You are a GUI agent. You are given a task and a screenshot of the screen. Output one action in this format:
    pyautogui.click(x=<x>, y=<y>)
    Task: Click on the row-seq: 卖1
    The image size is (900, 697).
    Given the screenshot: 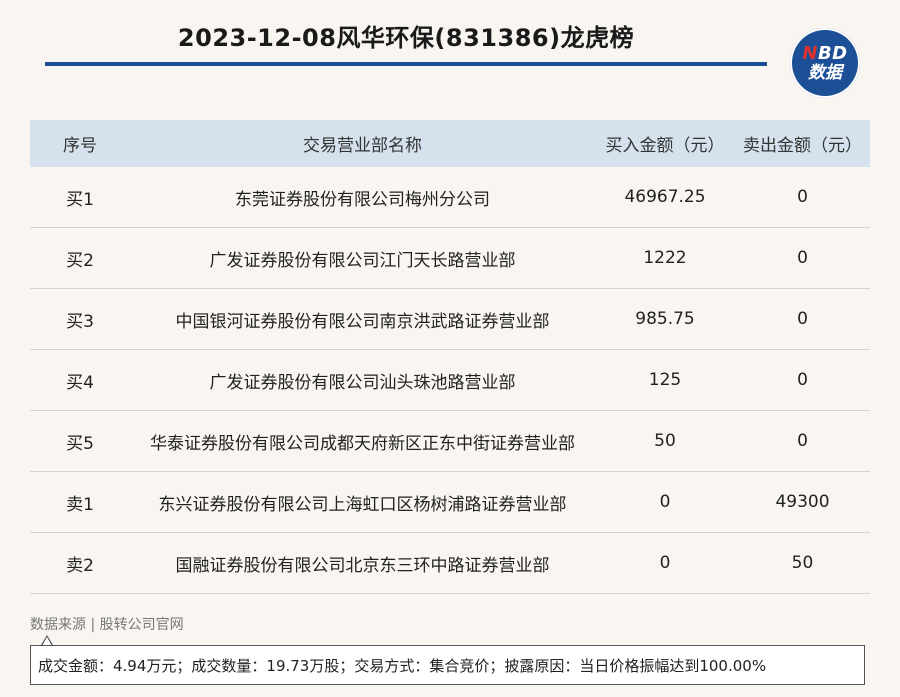 What is the action you would take?
    pyautogui.click(x=80, y=504)
    